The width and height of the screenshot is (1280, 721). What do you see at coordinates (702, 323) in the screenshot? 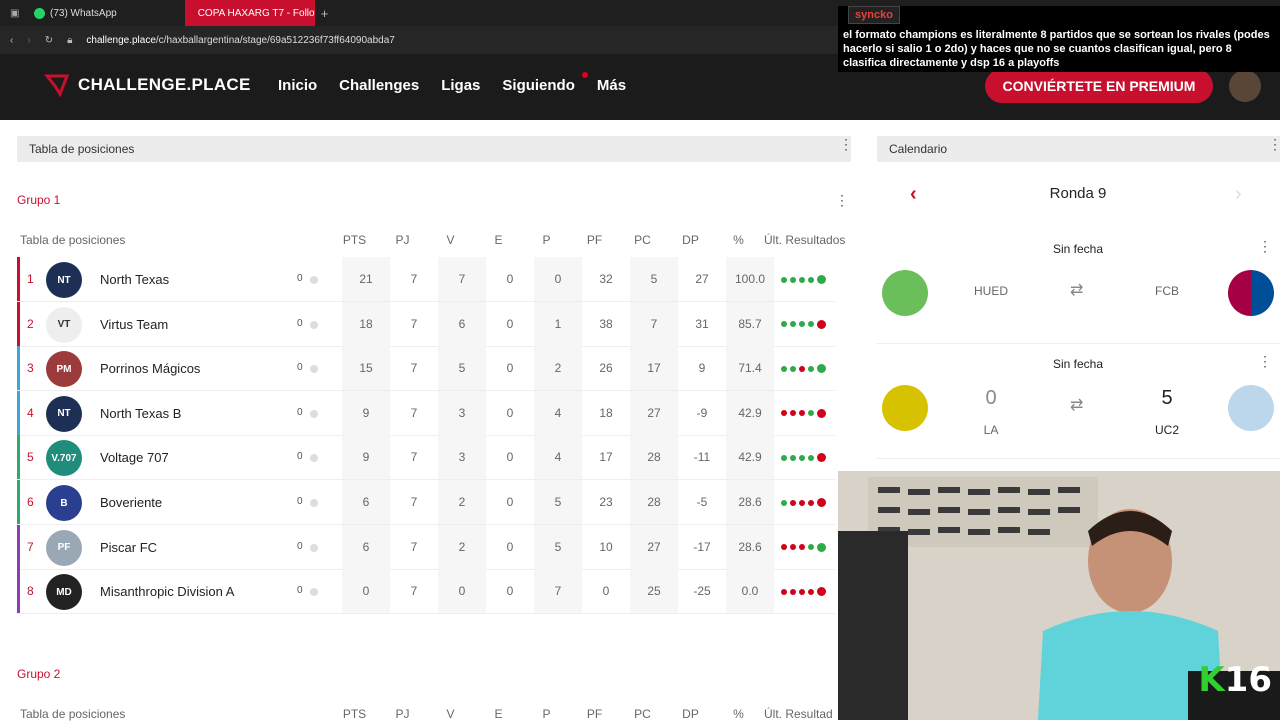
I see `cell-dp: 31` at bounding box center [702, 323].